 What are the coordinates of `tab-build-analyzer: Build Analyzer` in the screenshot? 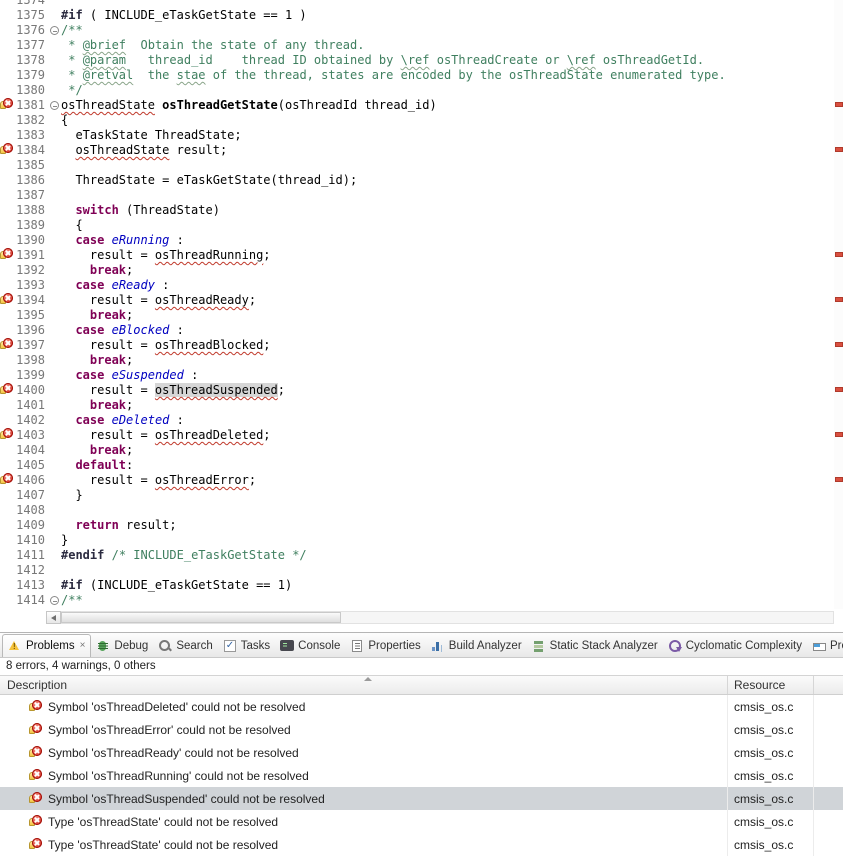 It's located at (476, 645).